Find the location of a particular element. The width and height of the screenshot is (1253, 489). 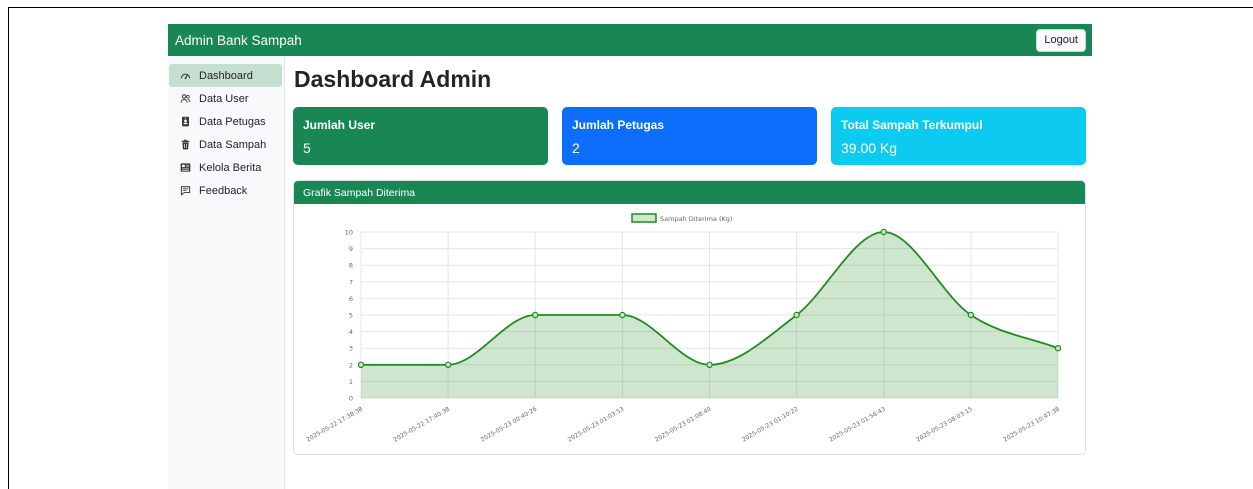

y-tick-label: 8 is located at coordinates (351, 266).